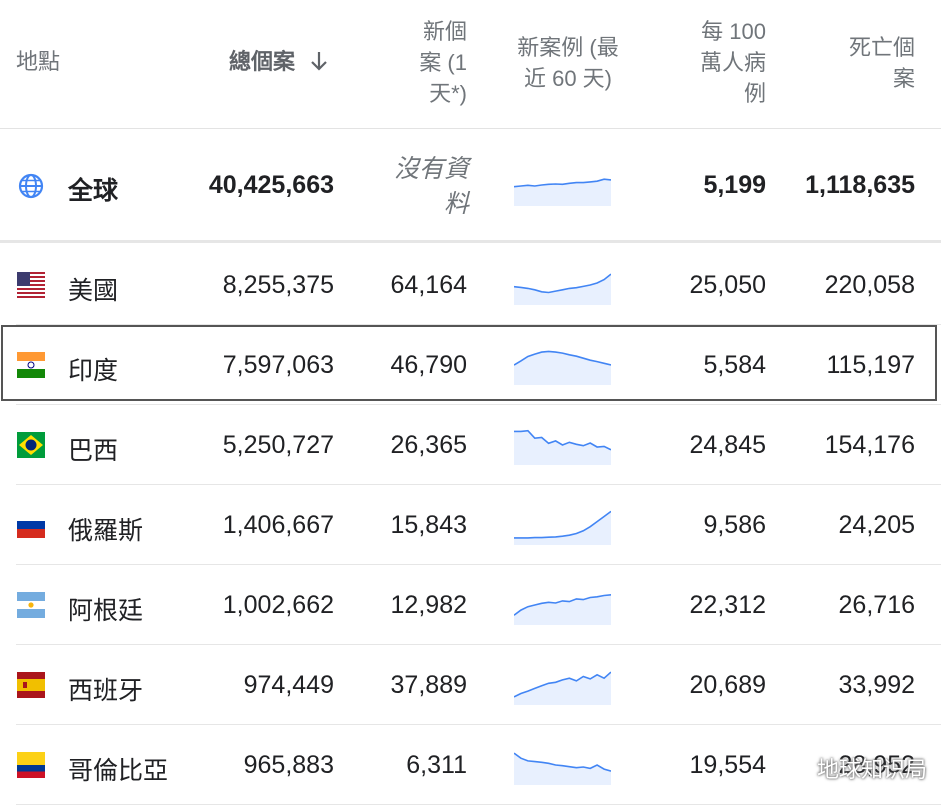 This screenshot has height=805, width=941. I want to click on global-deaths: 1,118,635, so click(860, 185).